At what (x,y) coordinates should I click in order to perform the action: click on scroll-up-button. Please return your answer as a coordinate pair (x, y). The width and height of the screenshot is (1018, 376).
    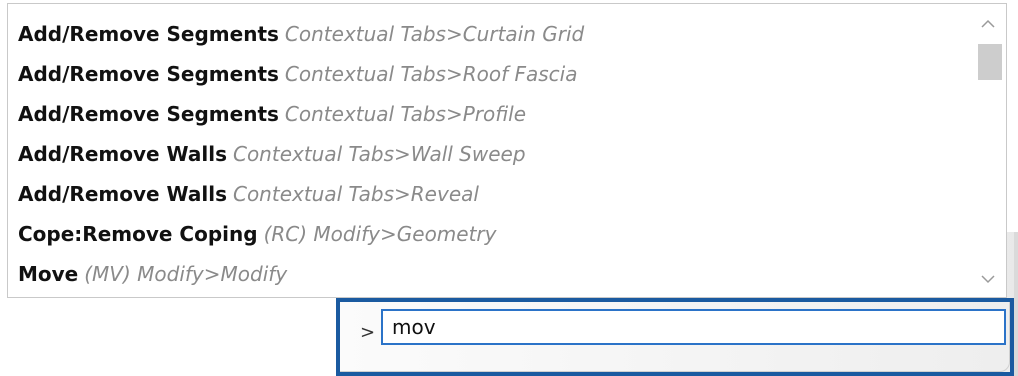
    Looking at the image, I should click on (988, 24).